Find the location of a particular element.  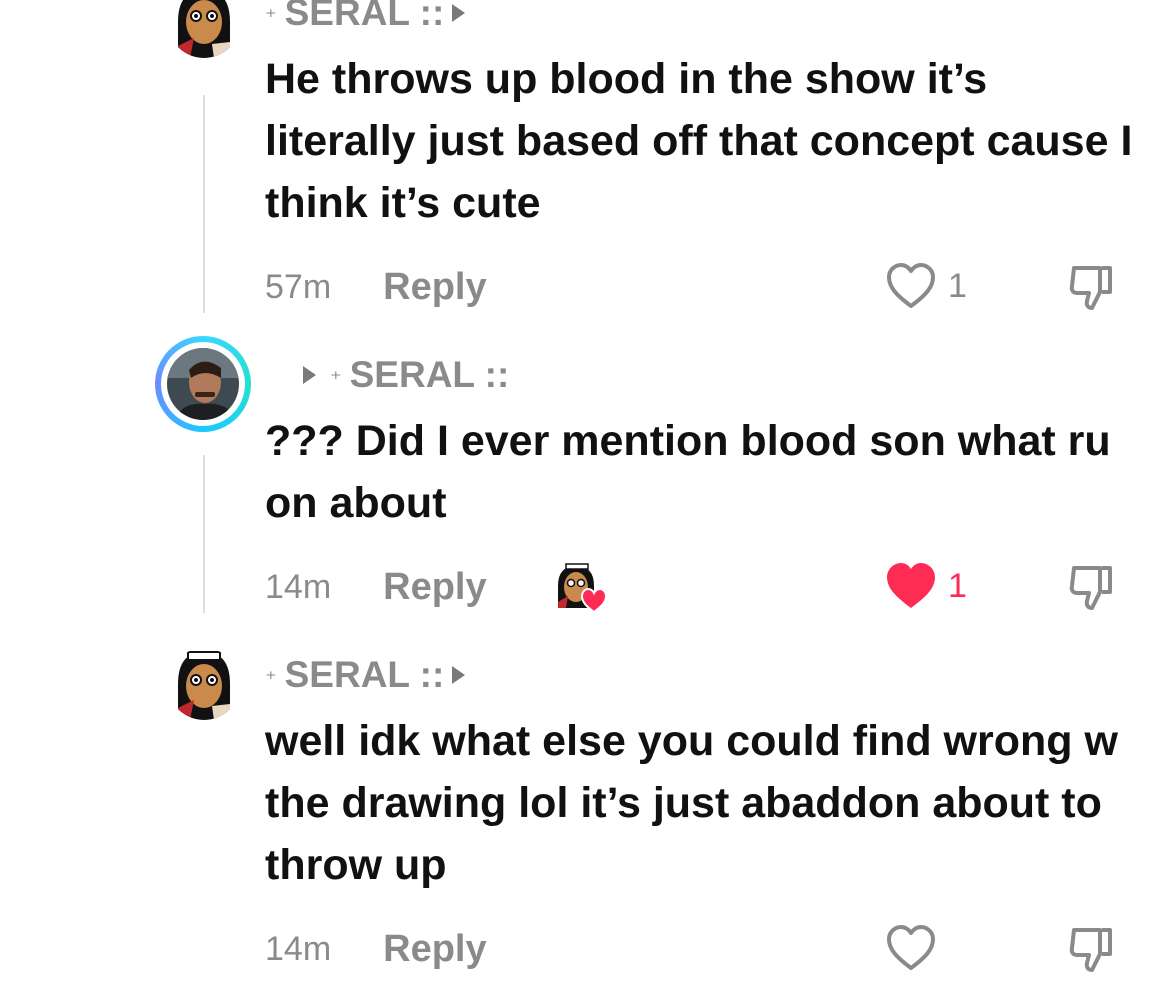

comment-meta: 57m Reply is located at coordinates (376, 287).